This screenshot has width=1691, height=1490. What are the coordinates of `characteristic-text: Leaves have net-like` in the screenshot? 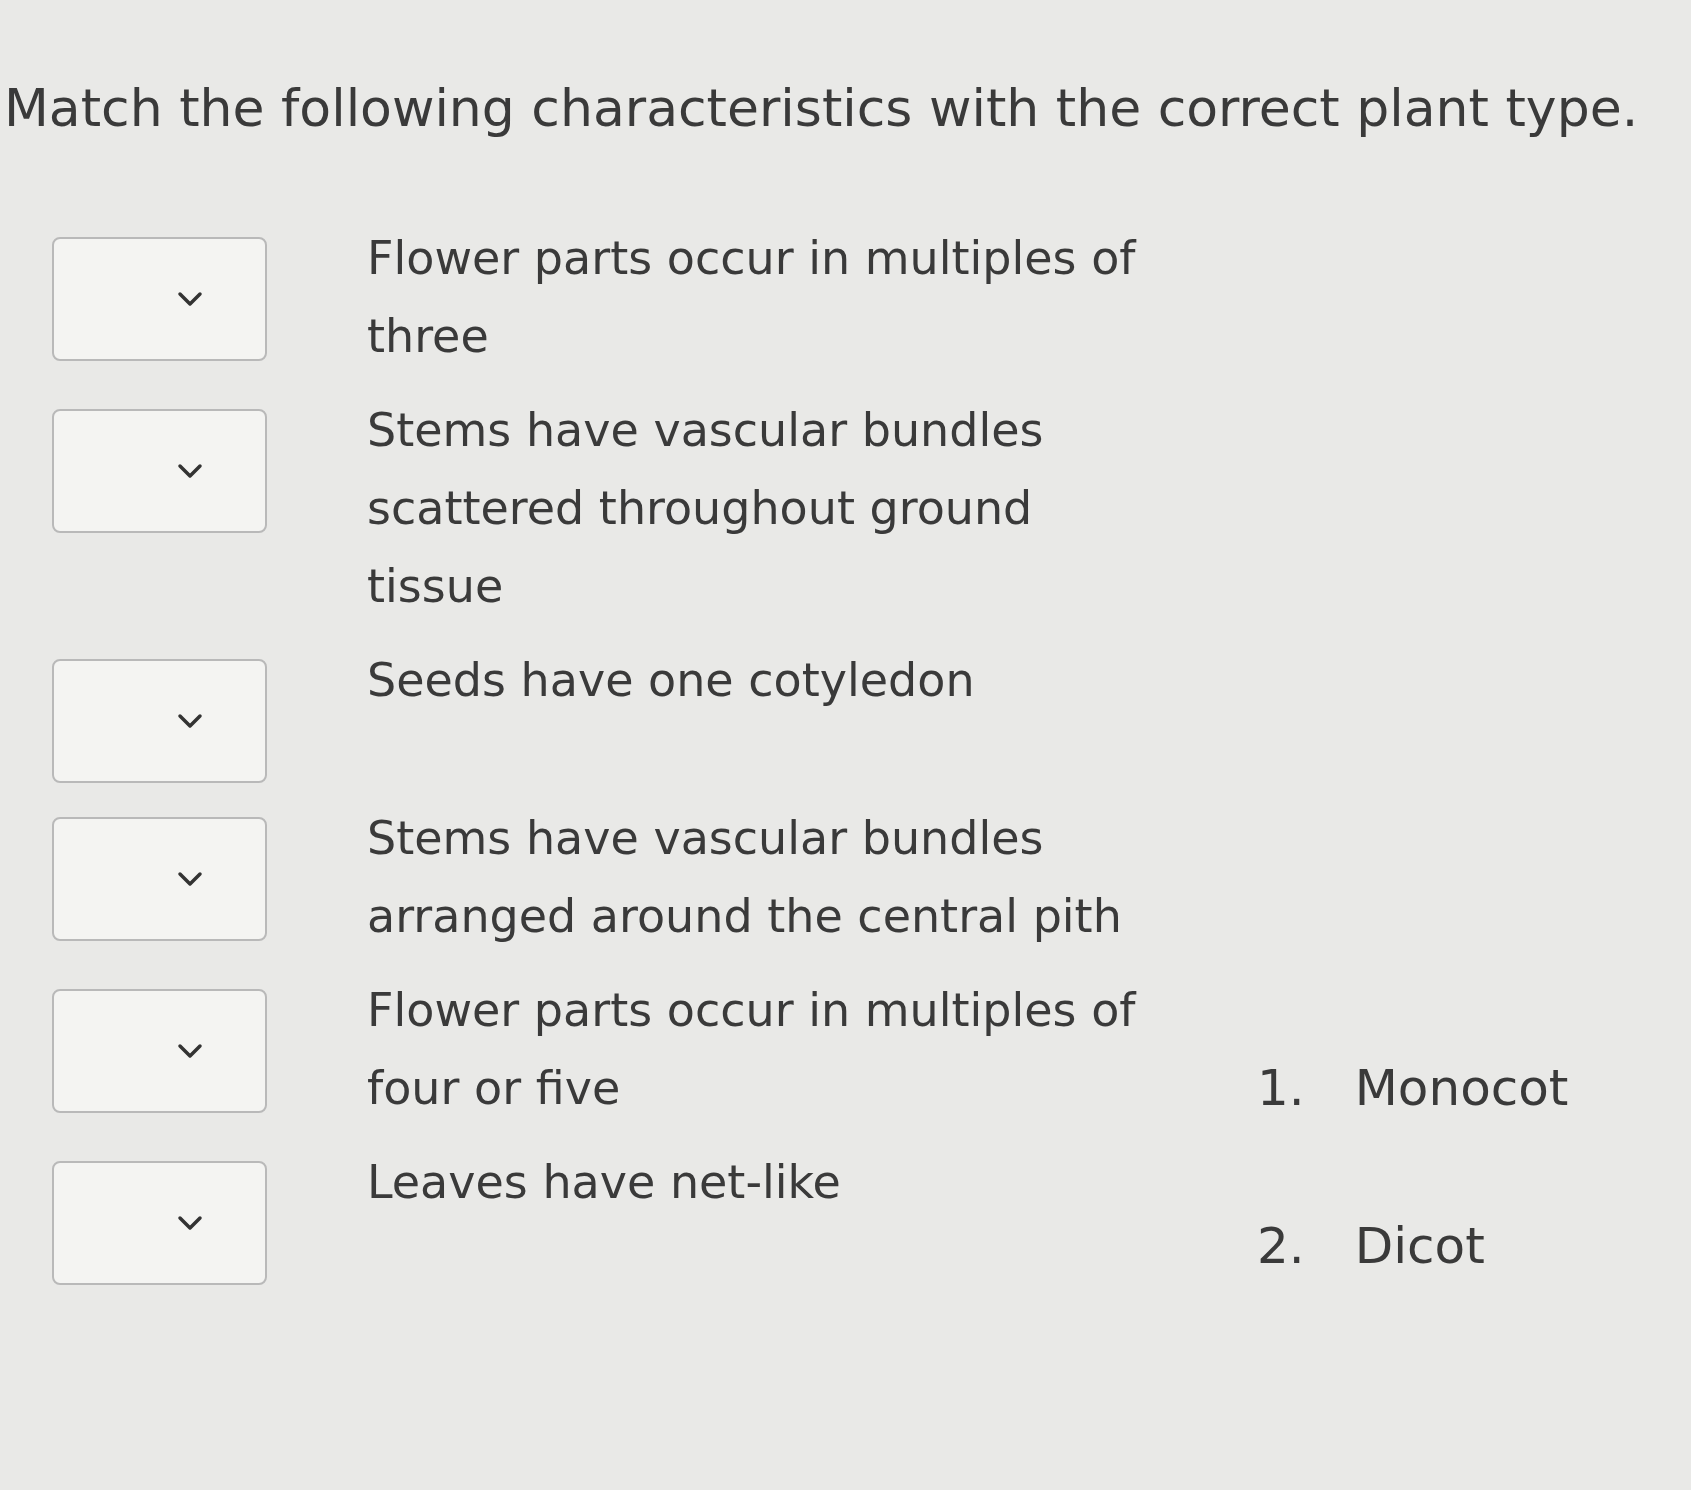 It's located at (604, 1183).